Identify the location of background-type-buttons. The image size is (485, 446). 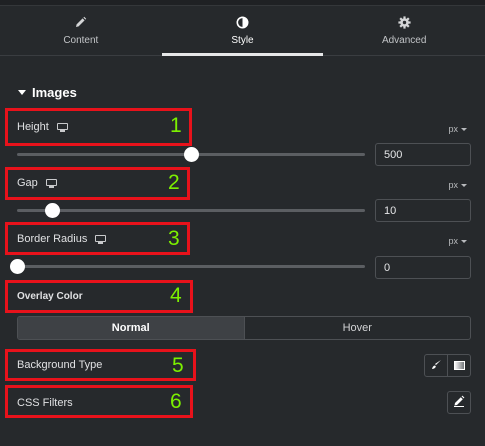
(447, 365).